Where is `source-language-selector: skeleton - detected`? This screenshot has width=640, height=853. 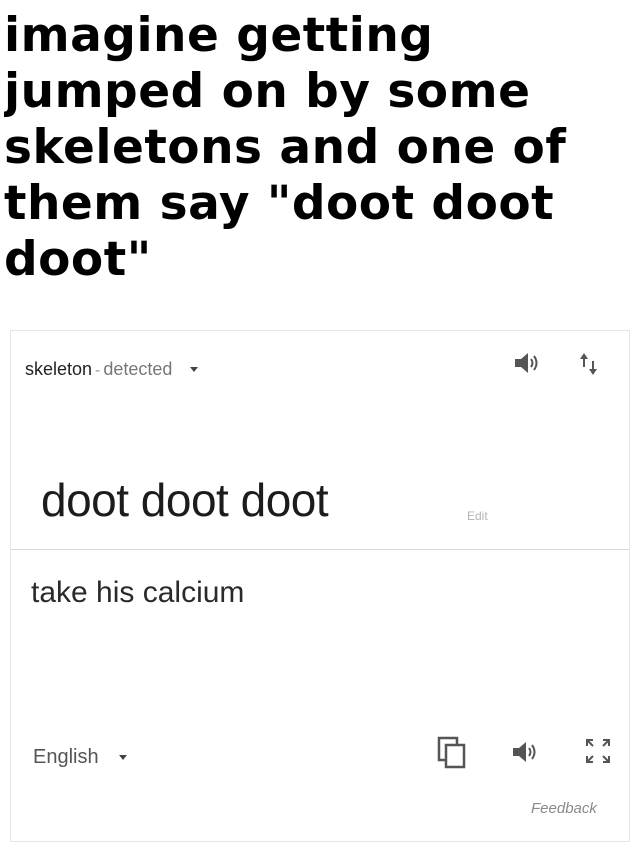 source-language-selector: skeleton - detected is located at coordinates (112, 369).